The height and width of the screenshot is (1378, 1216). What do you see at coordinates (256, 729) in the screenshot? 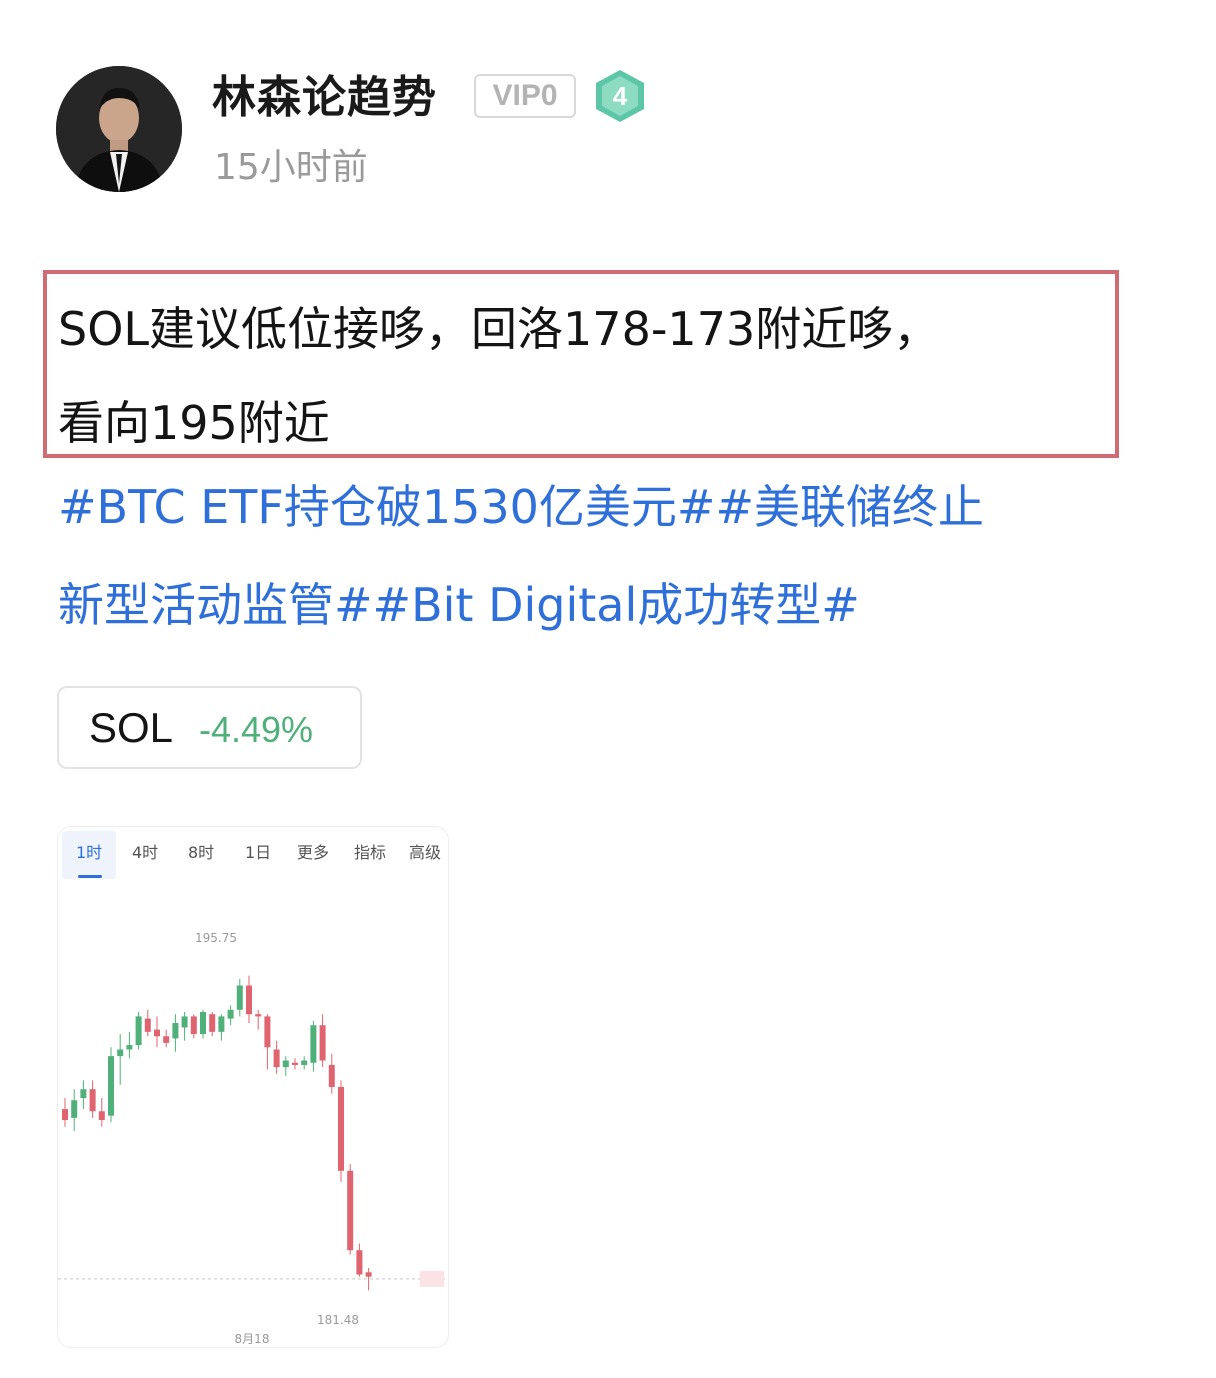
I see `coin-change: -4.49%` at bounding box center [256, 729].